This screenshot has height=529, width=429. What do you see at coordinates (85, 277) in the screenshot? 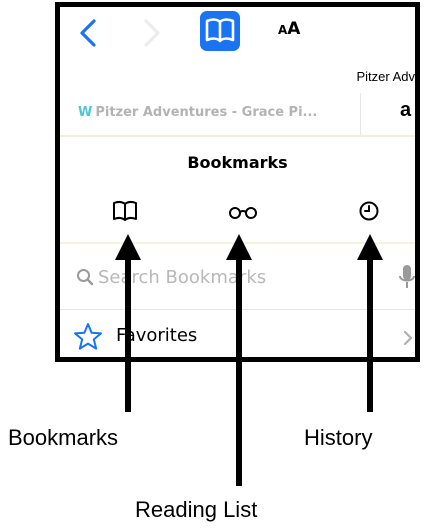
I see `search-icon` at bounding box center [85, 277].